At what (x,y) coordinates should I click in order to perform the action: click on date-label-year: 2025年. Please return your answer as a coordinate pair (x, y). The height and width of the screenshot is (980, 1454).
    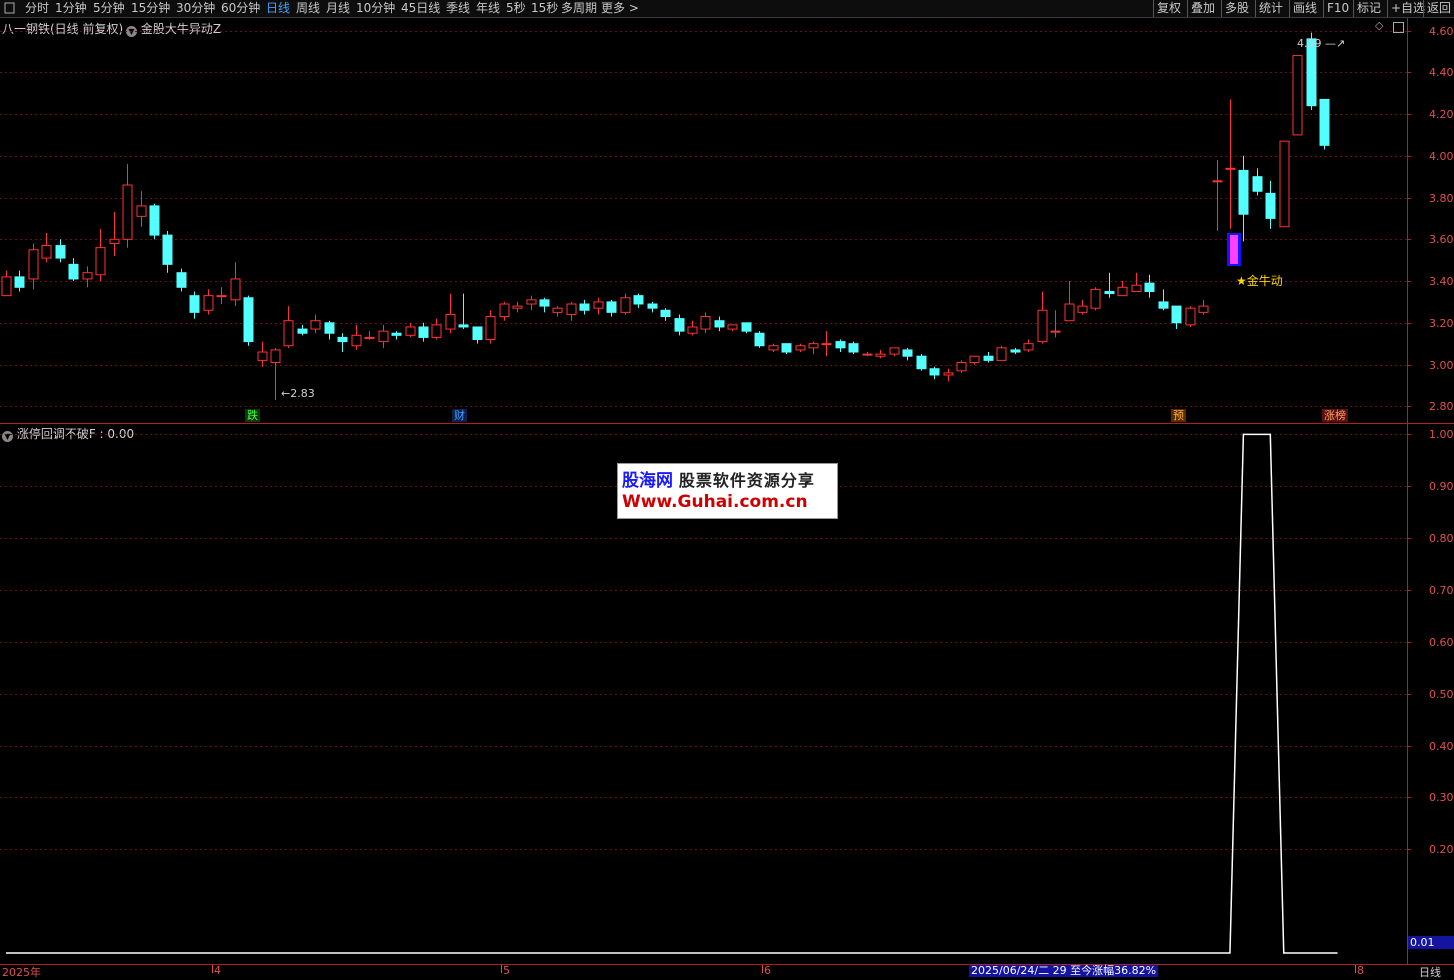
    Looking at the image, I should click on (21, 972).